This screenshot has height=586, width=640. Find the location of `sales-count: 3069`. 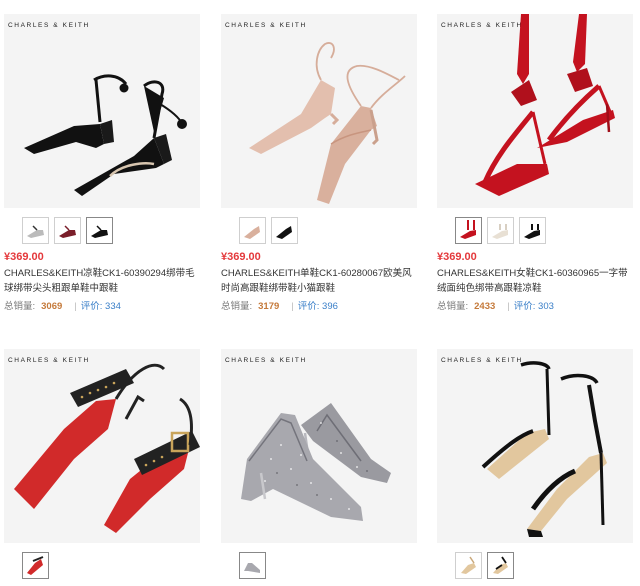

sales-count: 3069 is located at coordinates (52, 306).